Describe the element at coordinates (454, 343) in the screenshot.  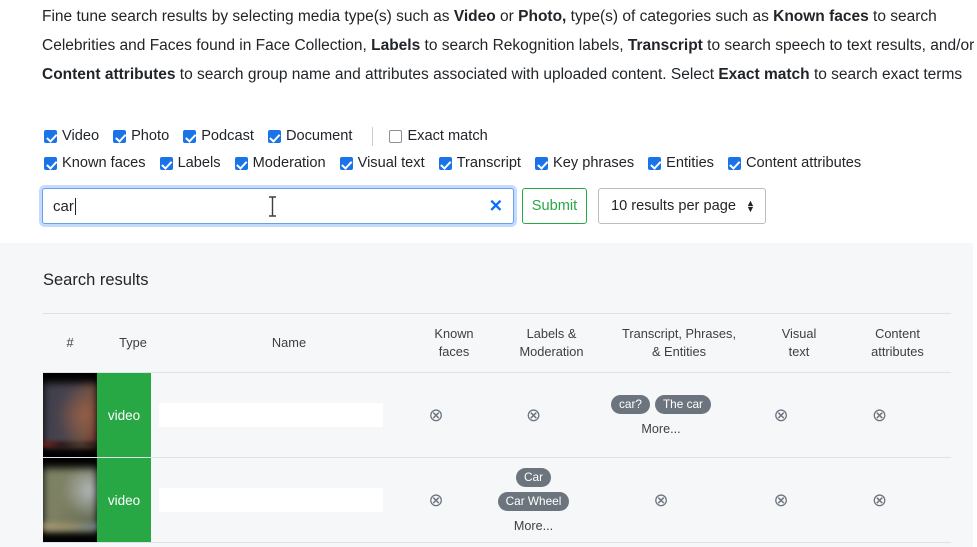
I see `column-header-faces: Known faces` at that location.